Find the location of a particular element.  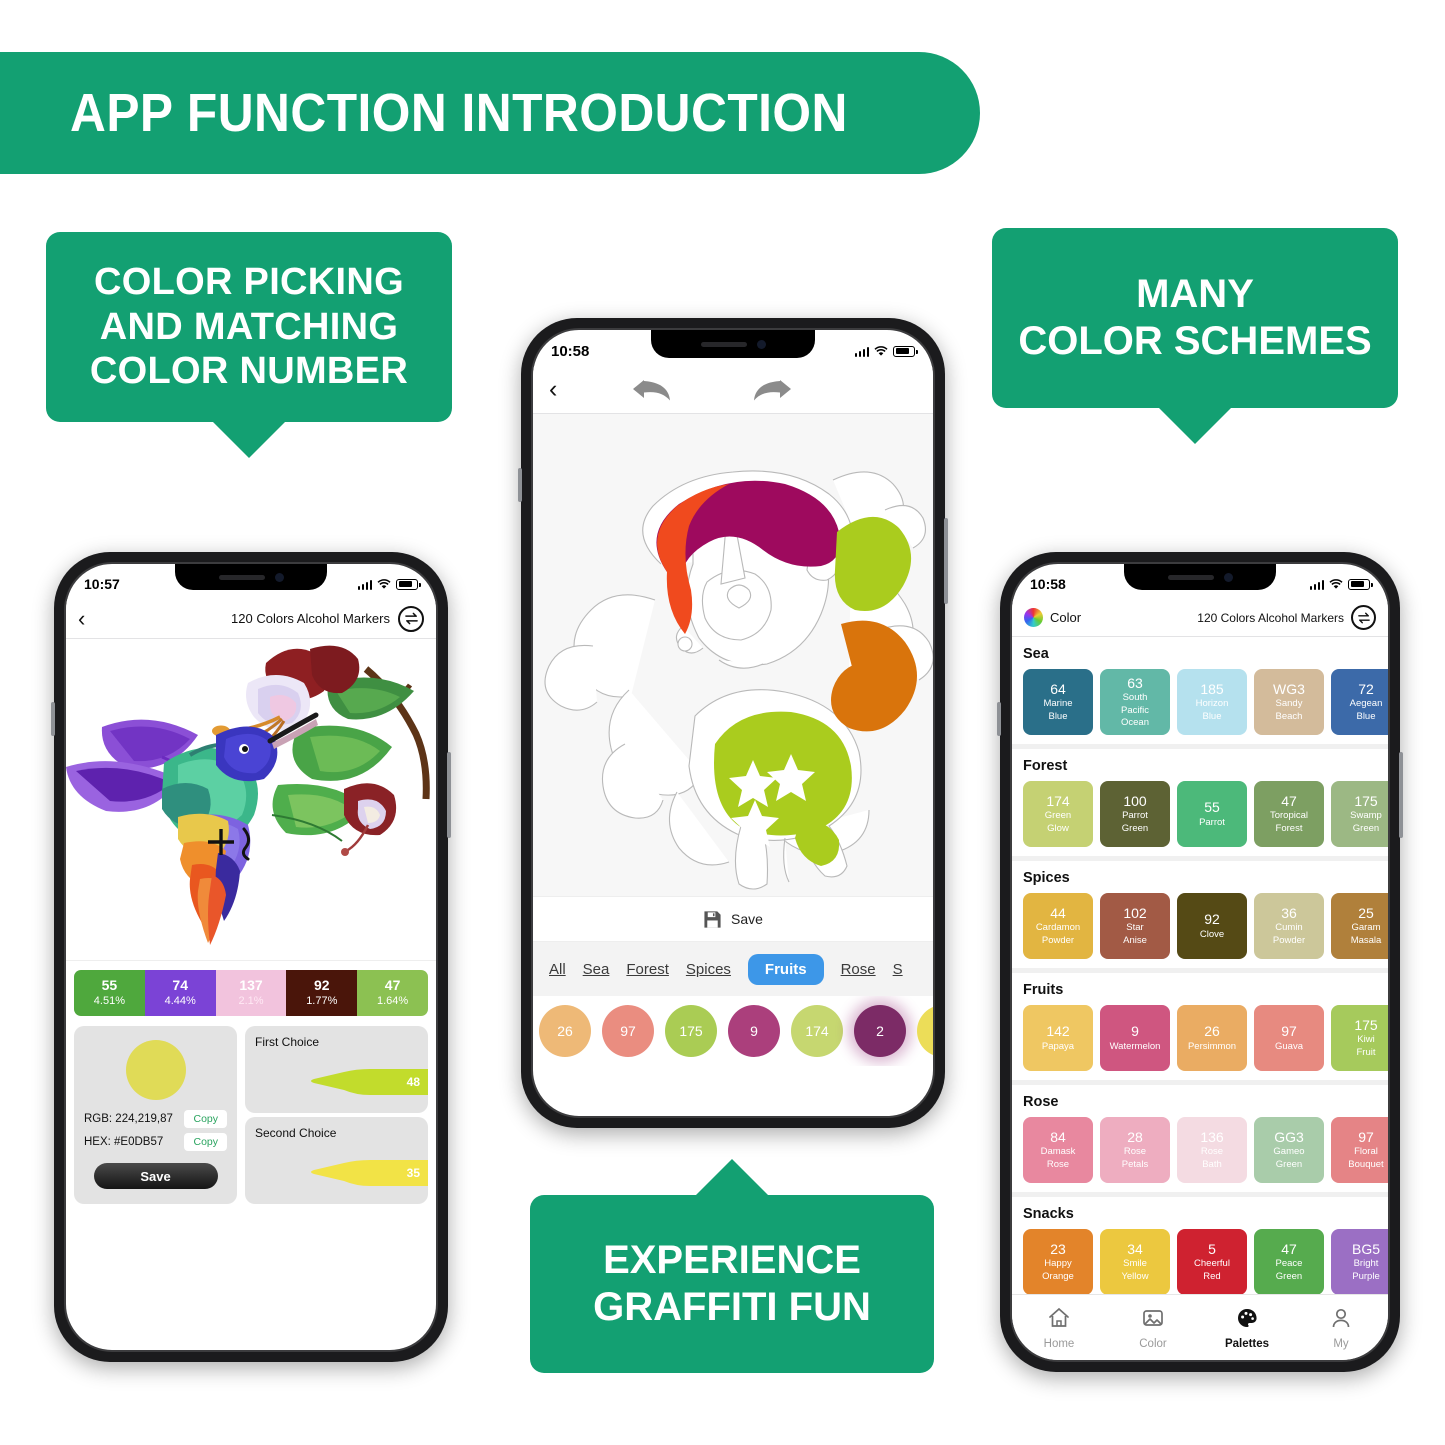

palette-swatch: 175 Kiwi Fruit is located at coordinates (1359, 1038).